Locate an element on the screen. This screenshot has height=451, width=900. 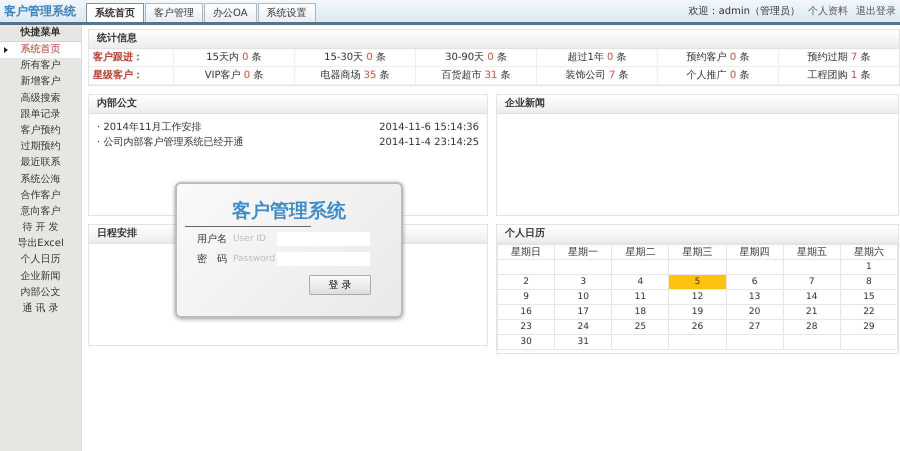
weekday-header: 星期三 is located at coordinates (697, 252).